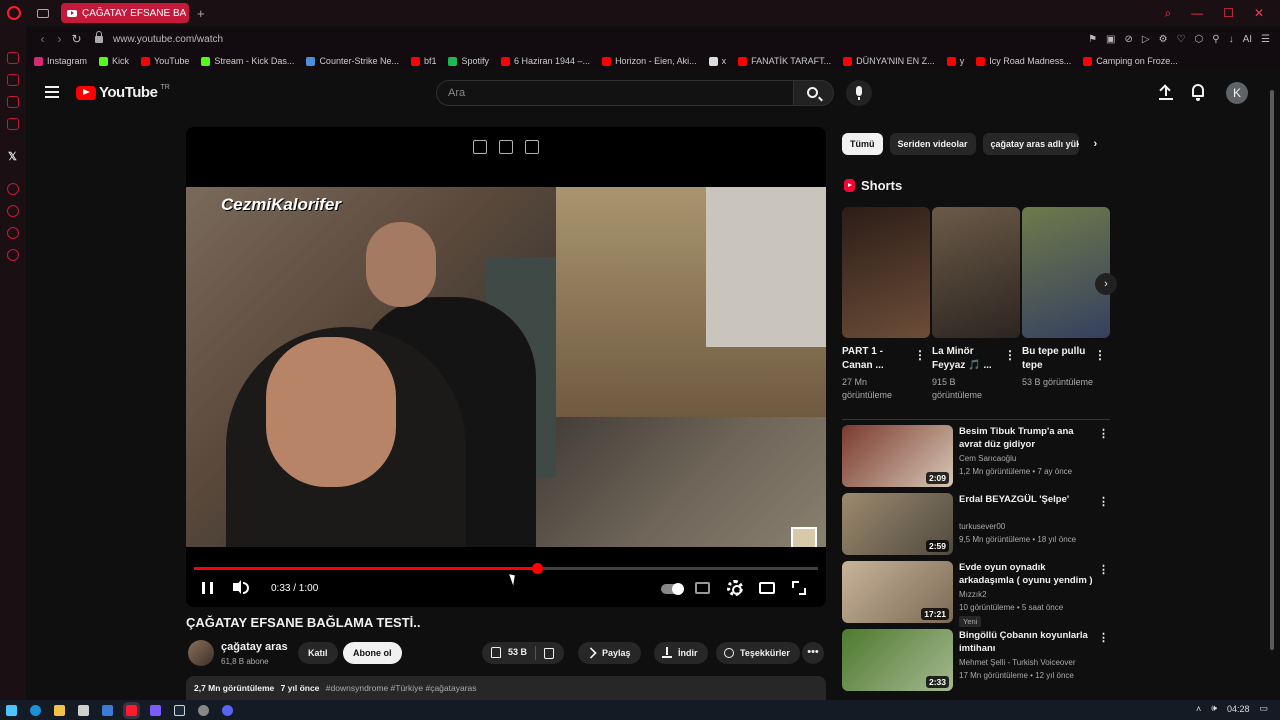 The image size is (1280, 720). What do you see at coordinates (717, 61) in the screenshot?
I see `bookmark-item: x` at bounding box center [717, 61].